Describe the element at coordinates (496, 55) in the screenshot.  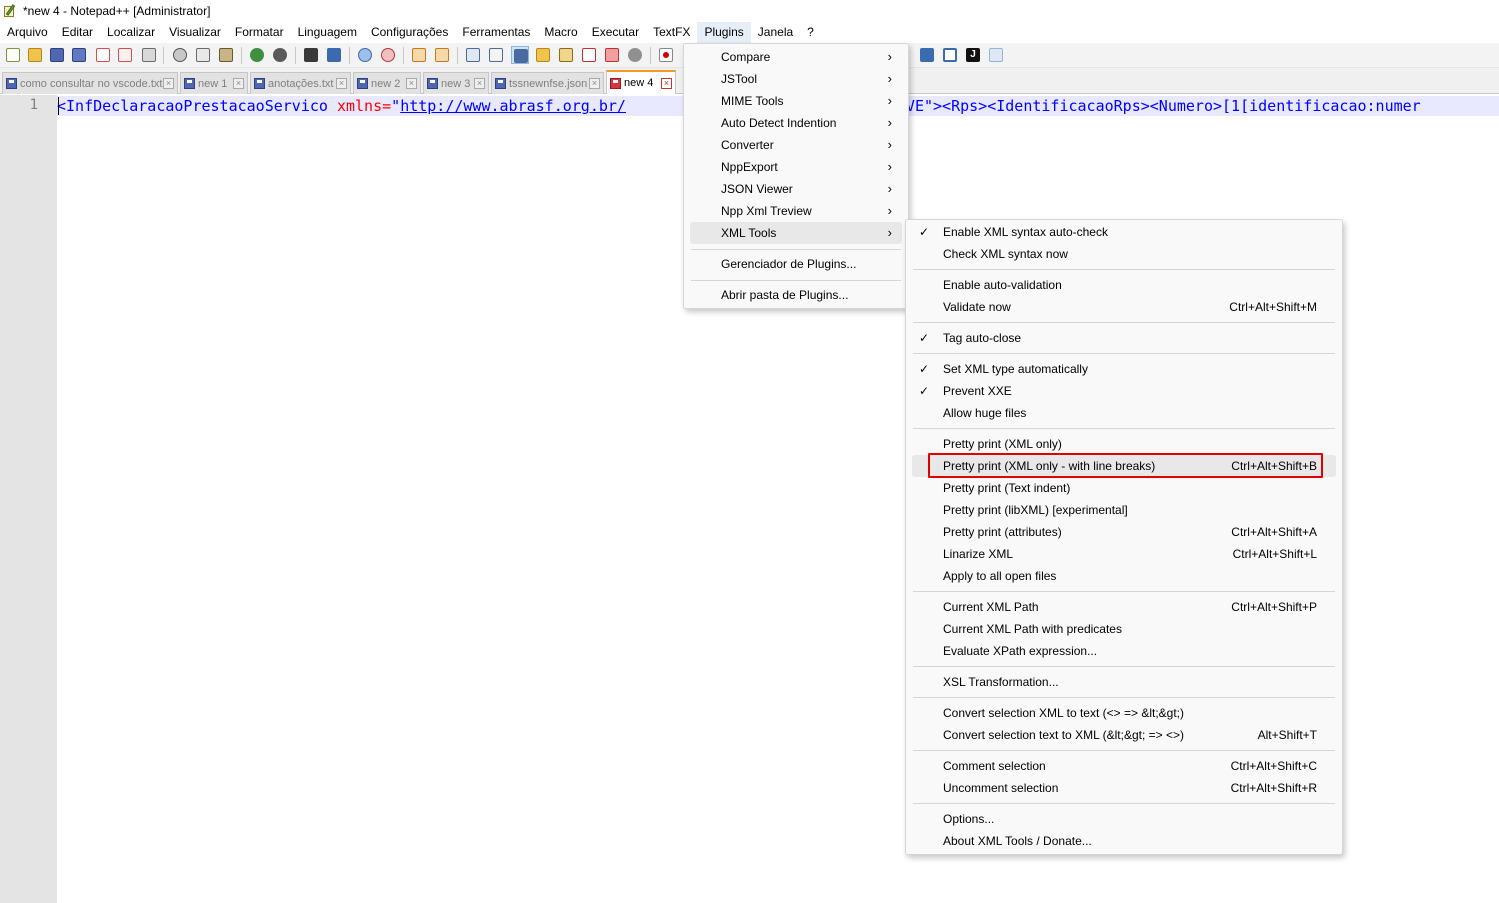
I see `show-all-chars-icon` at that location.